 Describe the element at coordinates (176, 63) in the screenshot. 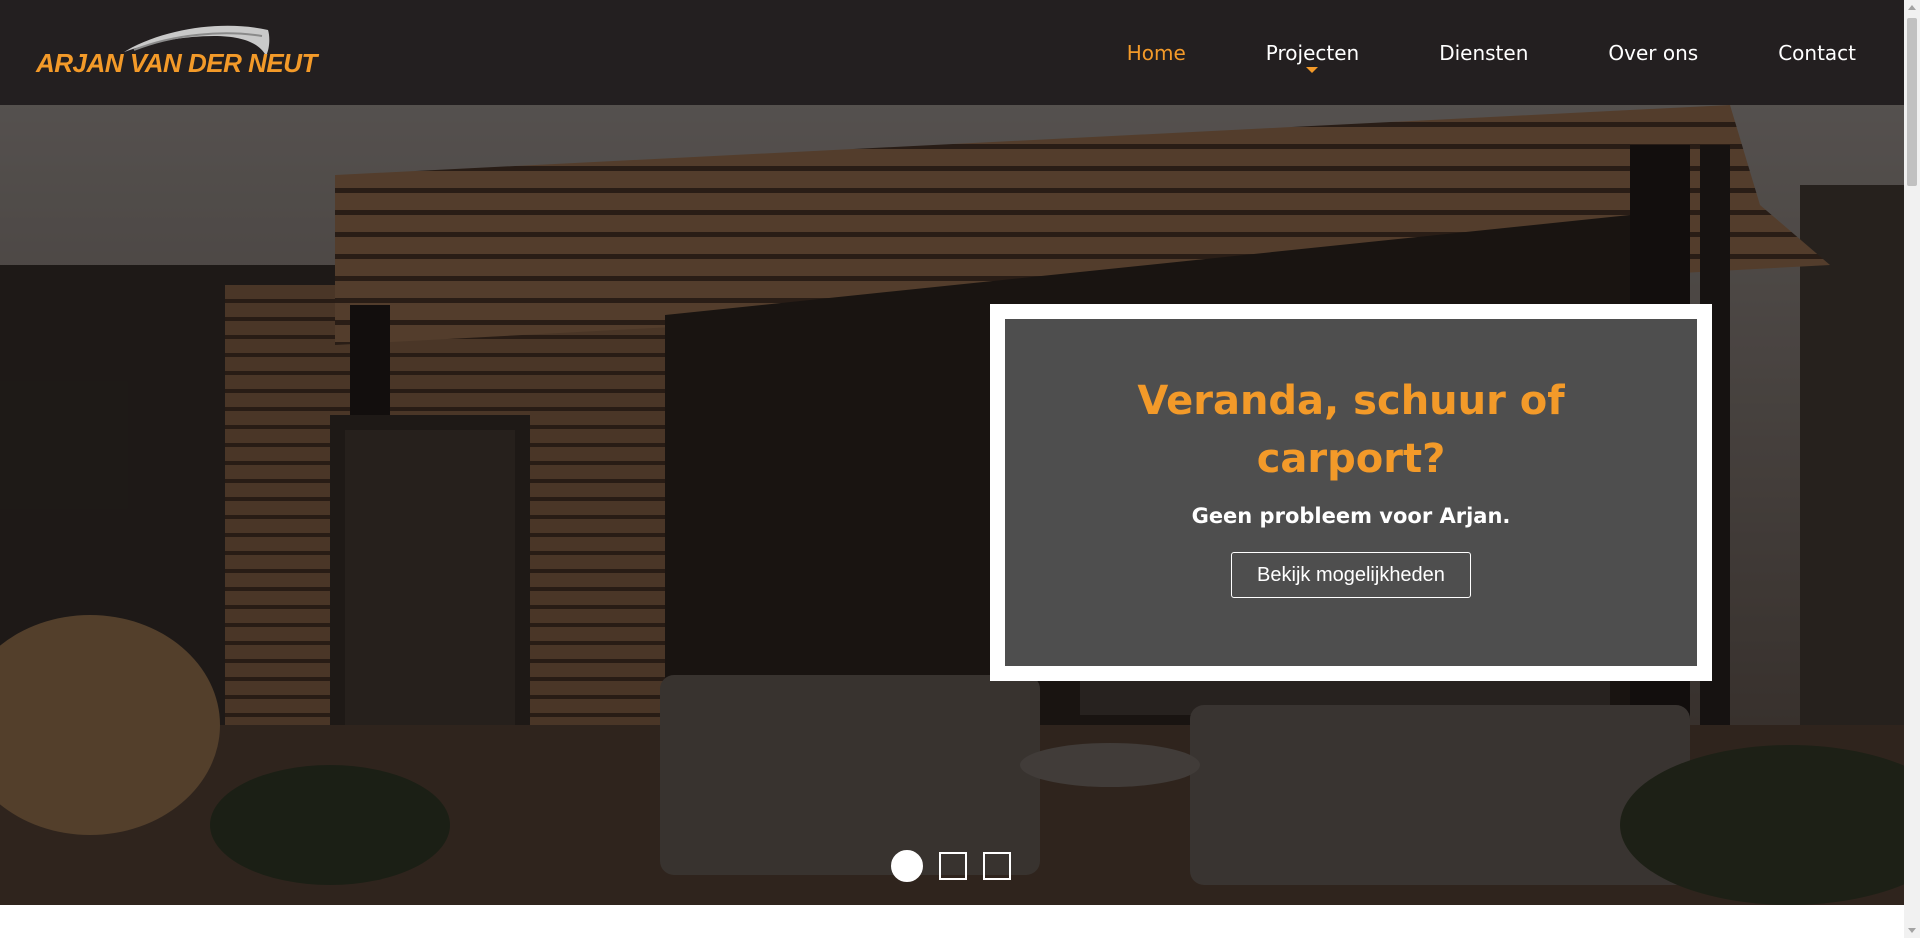

I see `logo-text: ARJAN VAN DER NEUT` at that location.